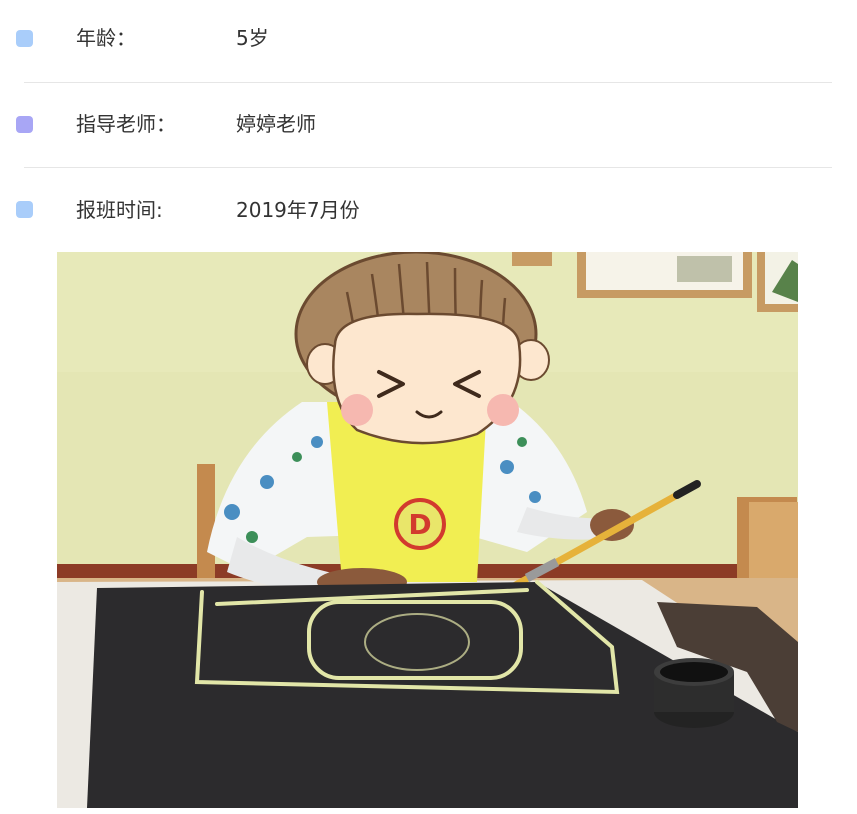 The image size is (857, 814). I want to click on enroll-label: 报班时间:, so click(119, 210).